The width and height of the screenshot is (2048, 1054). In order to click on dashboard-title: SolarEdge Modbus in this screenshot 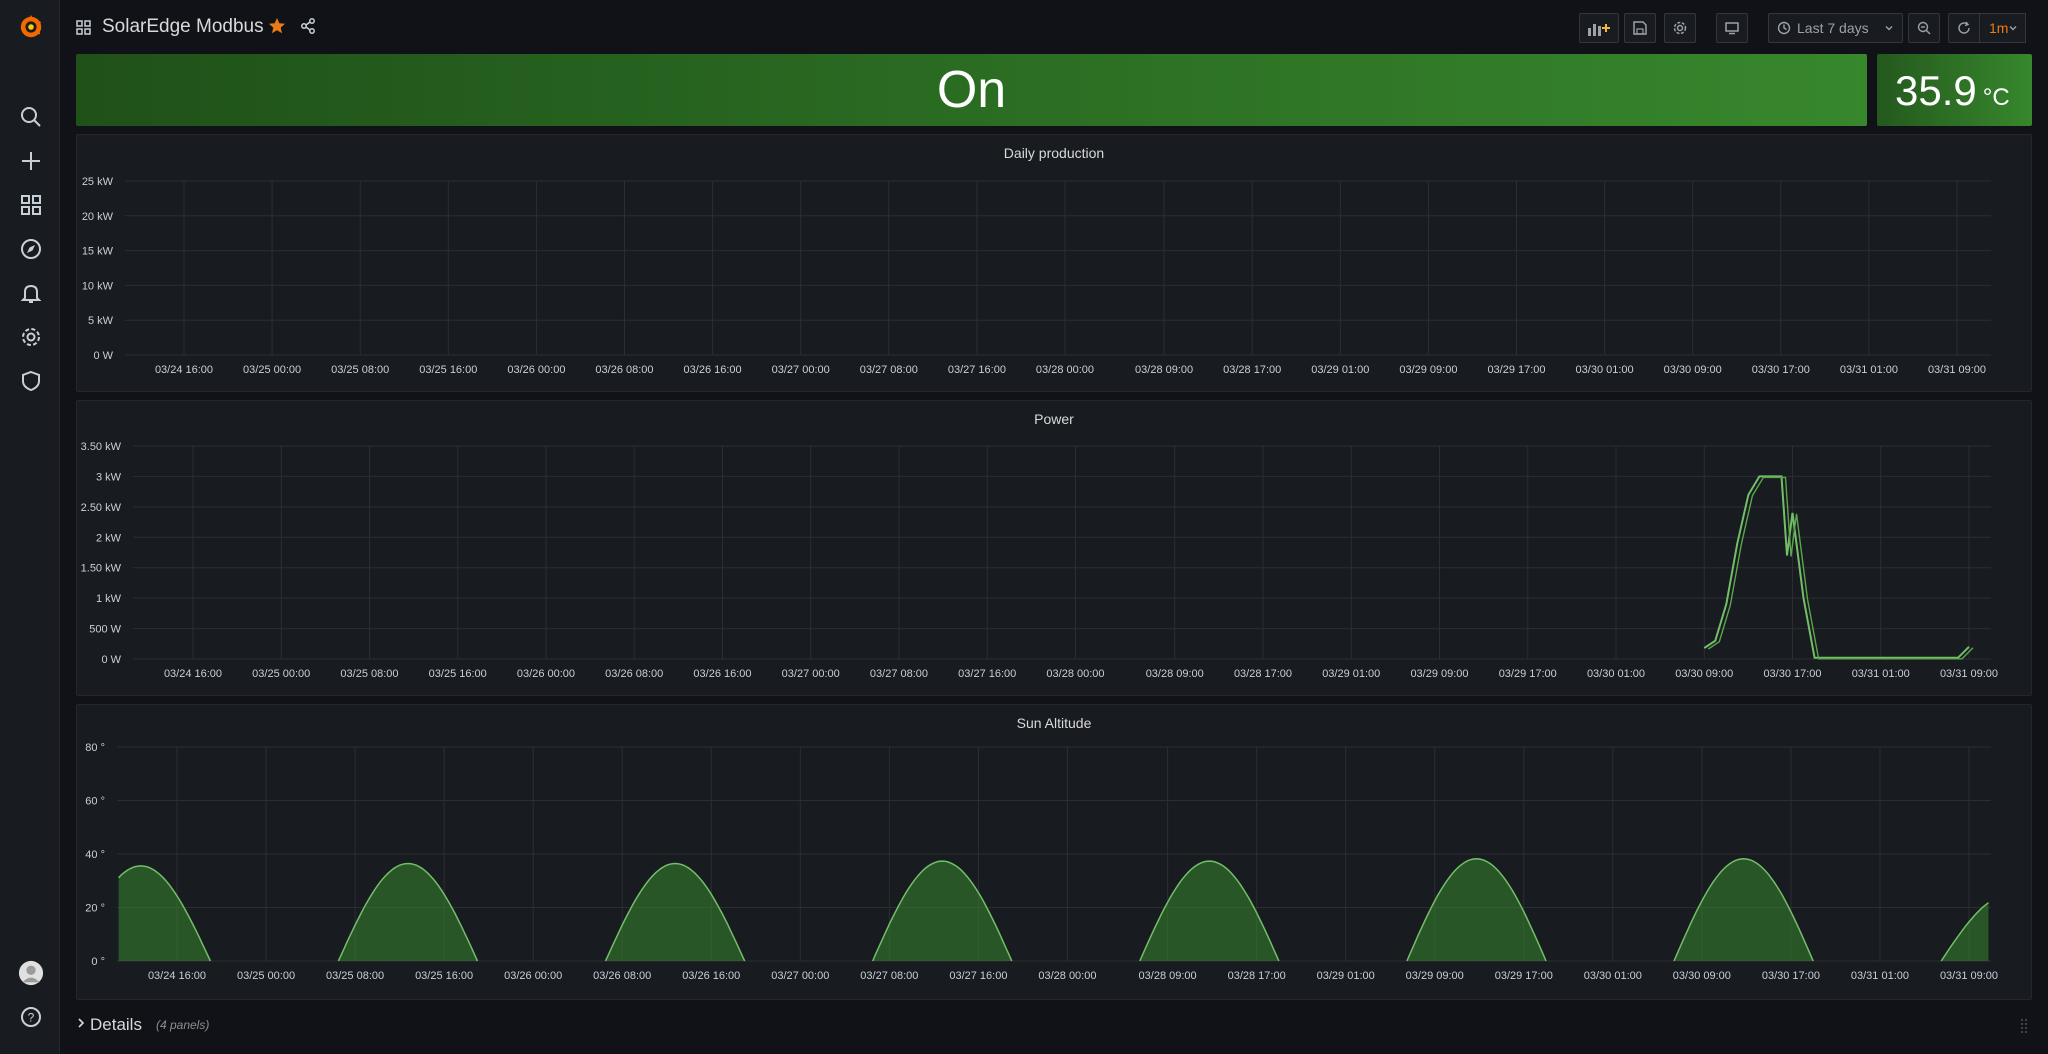, I will do `click(183, 27)`.